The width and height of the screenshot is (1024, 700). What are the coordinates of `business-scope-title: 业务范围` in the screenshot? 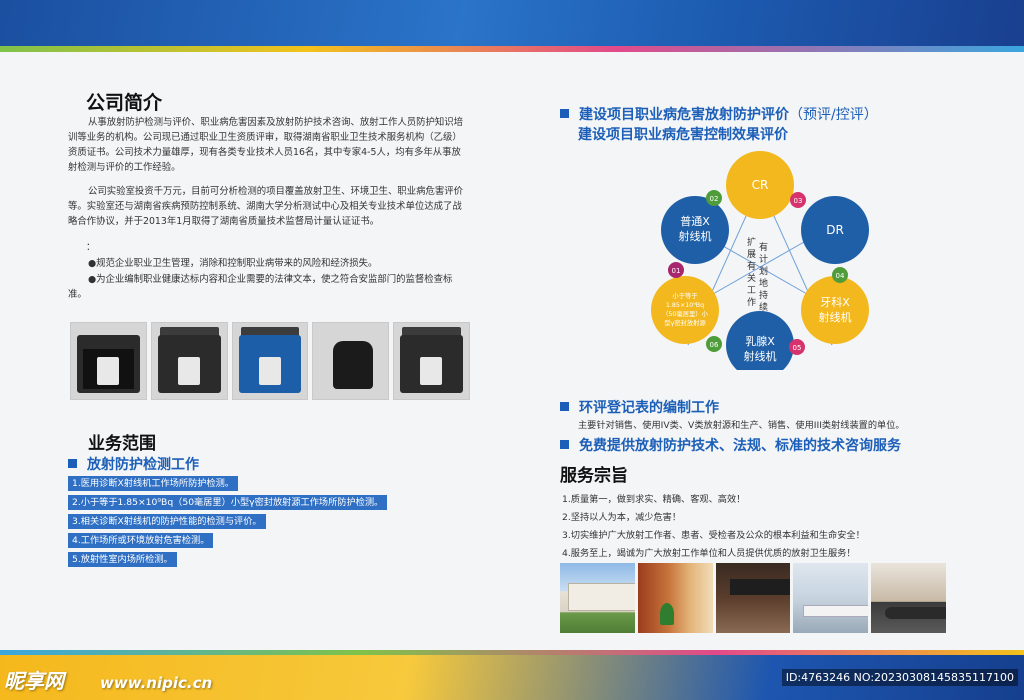 It's located at (122, 444).